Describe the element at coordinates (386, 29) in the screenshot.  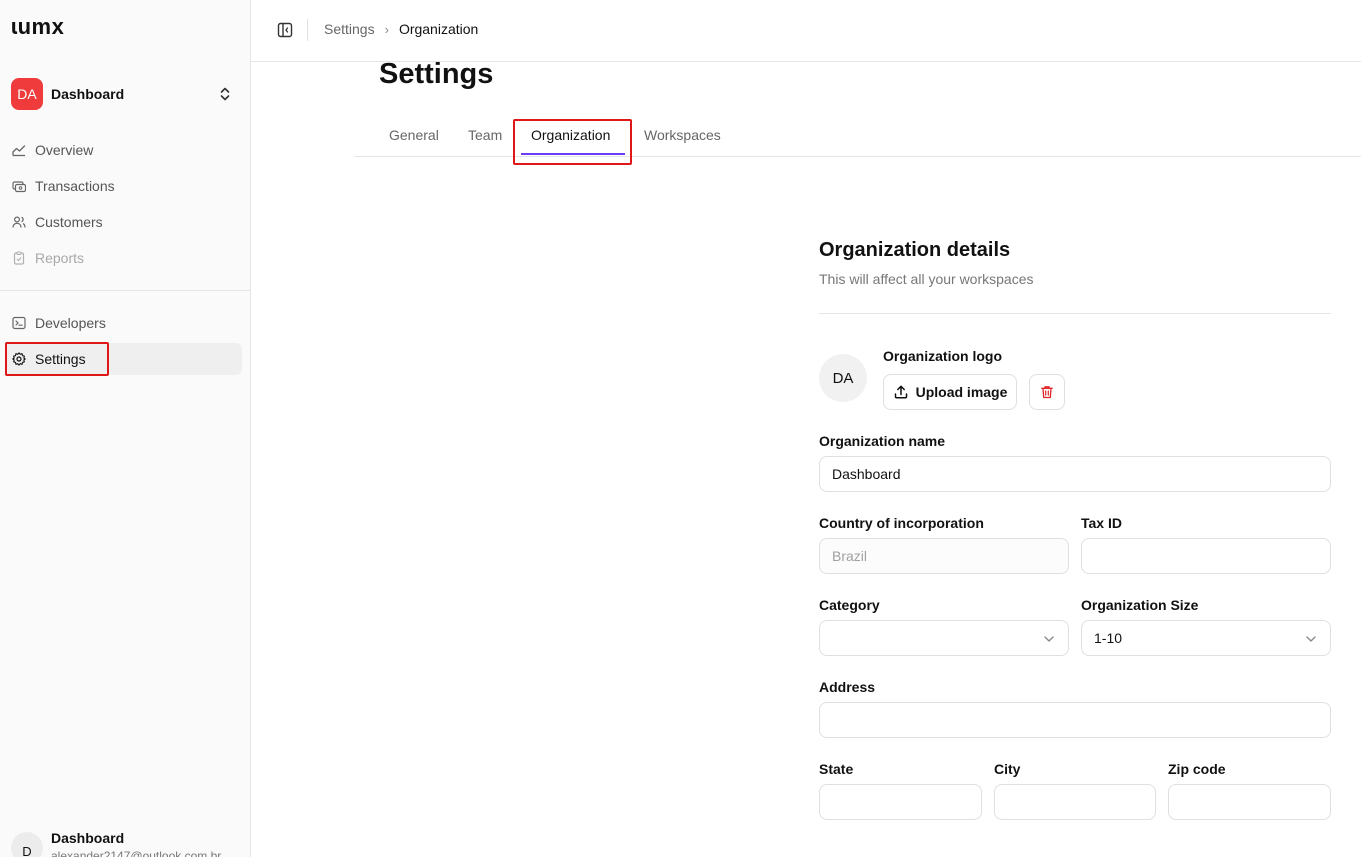
I see `chevron-right-icon: ›` at that location.